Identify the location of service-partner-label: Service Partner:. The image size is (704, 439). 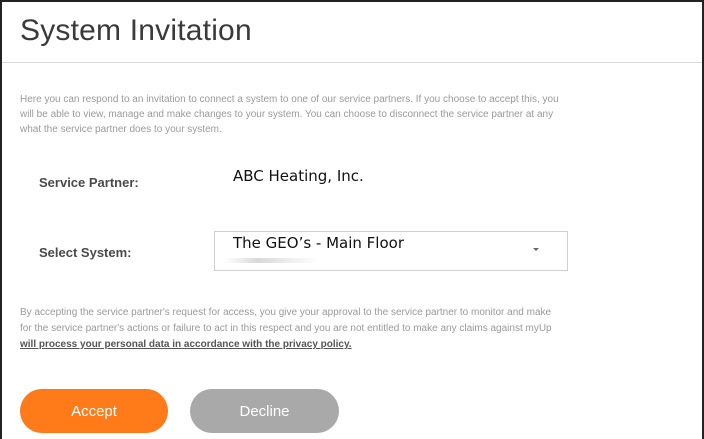
(89, 182).